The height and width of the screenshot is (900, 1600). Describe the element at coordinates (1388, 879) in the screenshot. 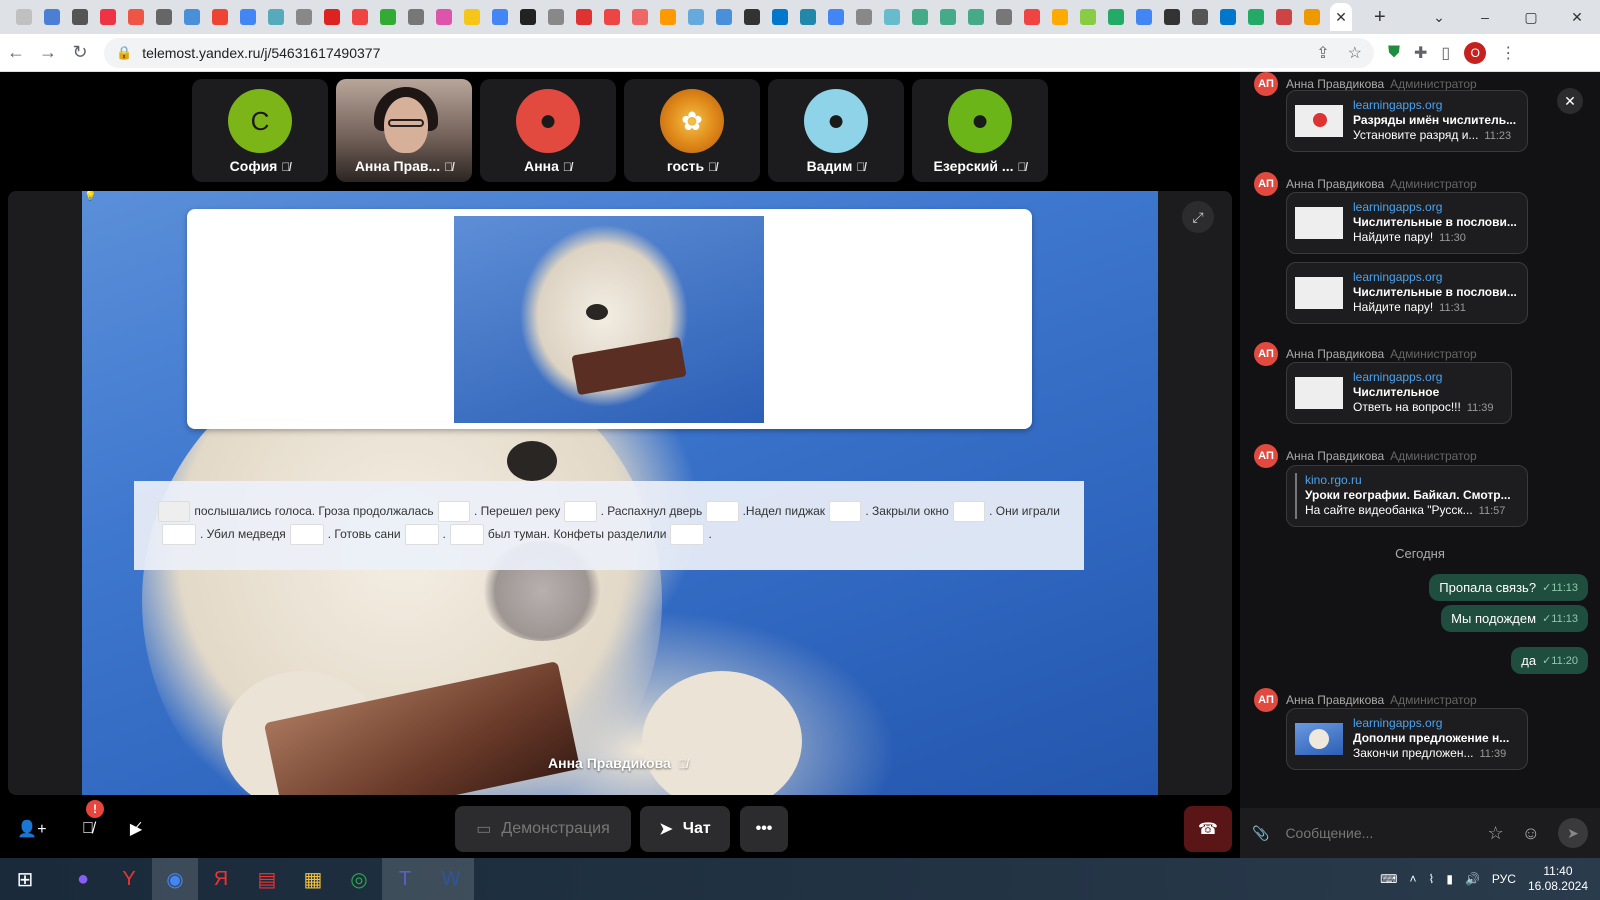

I see `keyboard-icon: ⌨` at that location.